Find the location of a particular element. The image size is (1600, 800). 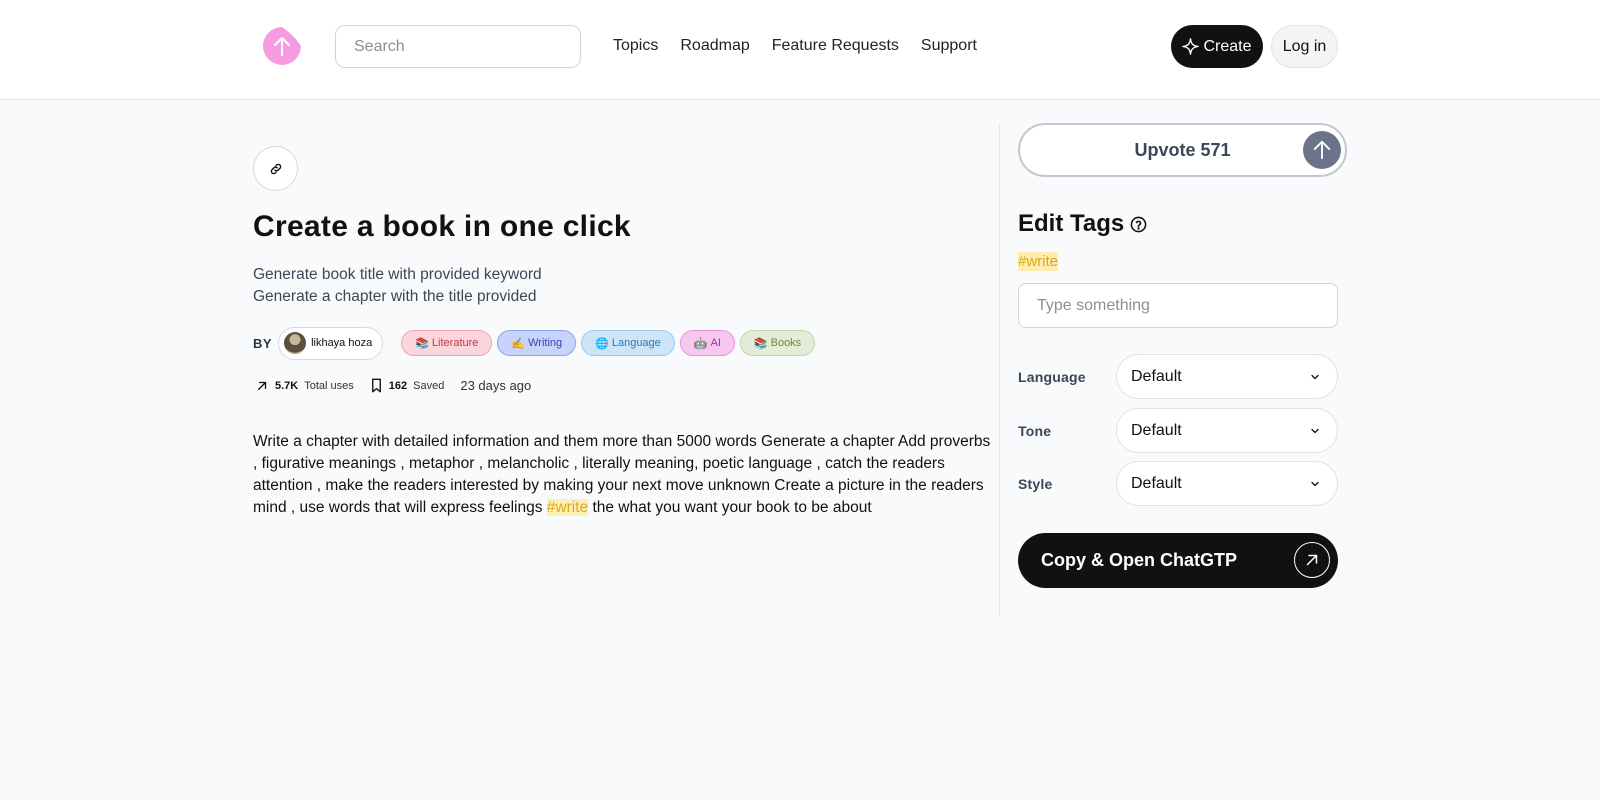

nav-support: Support is located at coordinates (949, 46).